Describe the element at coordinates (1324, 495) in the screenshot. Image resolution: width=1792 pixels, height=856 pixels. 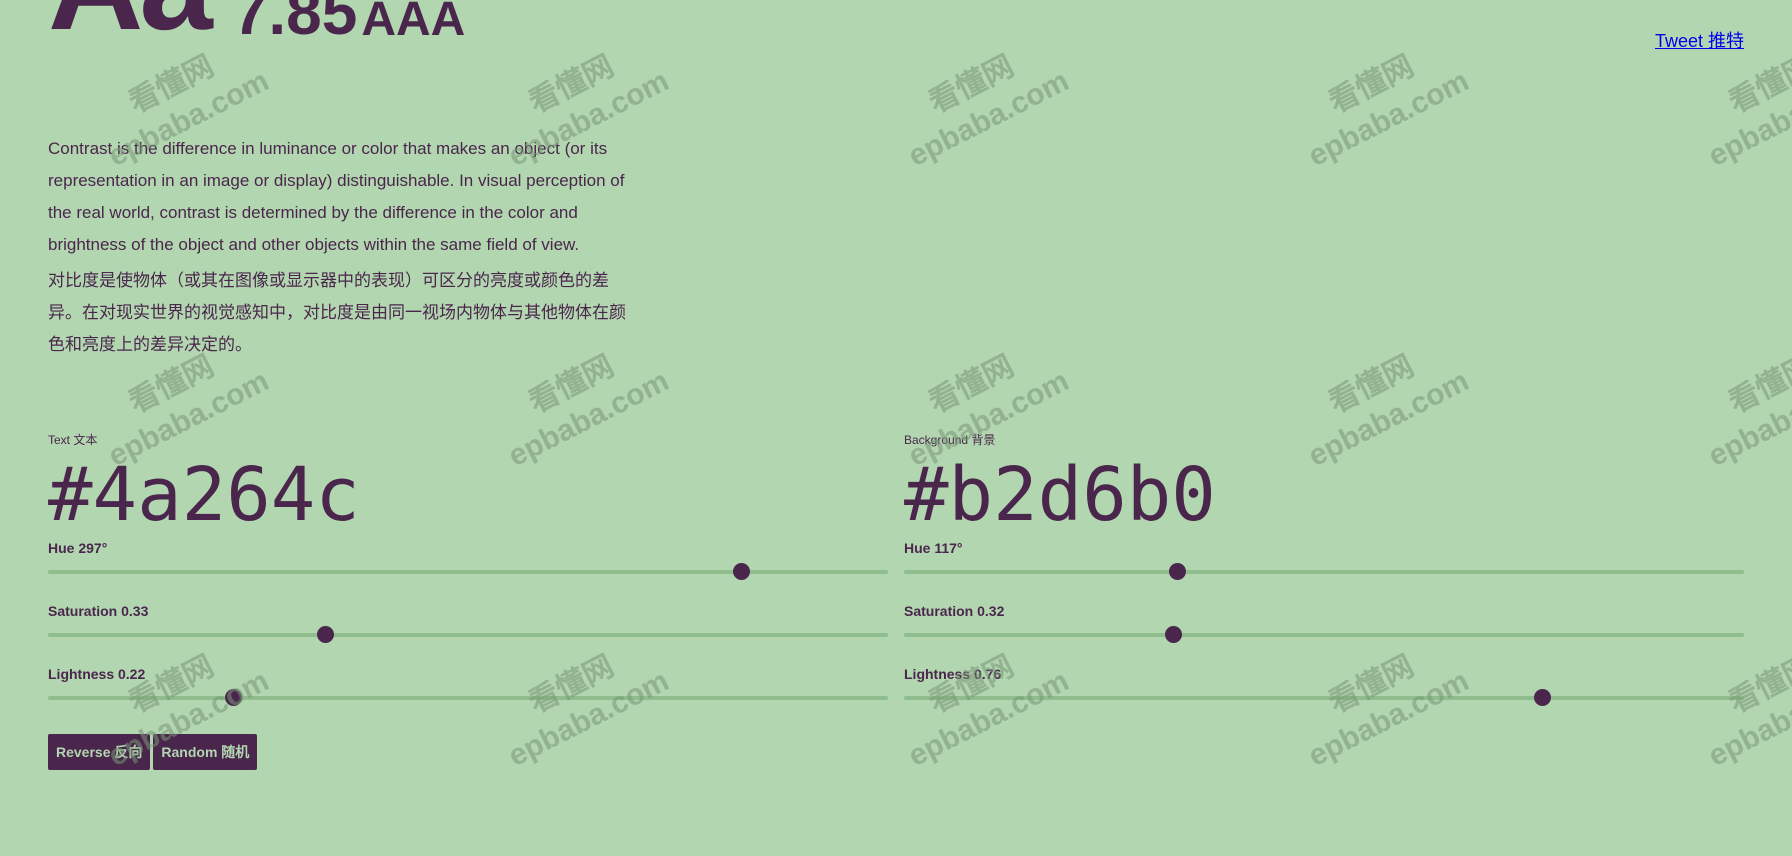
I see `background-hex-value: #b2d6b0` at that location.